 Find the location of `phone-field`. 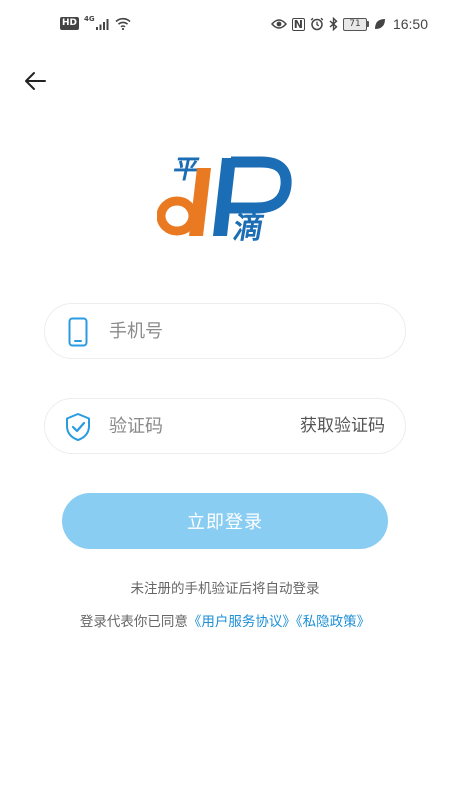

phone-field is located at coordinates (225, 331).